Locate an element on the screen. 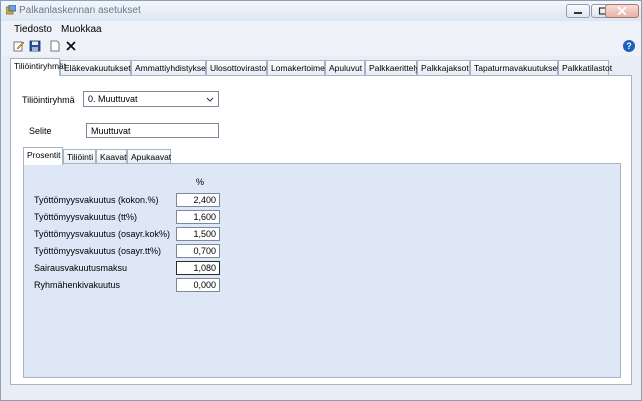 The height and width of the screenshot is (401, 642). row-label: Työttömyysvakuutus (osayr.tt%) is located at coordinates (98, 251).